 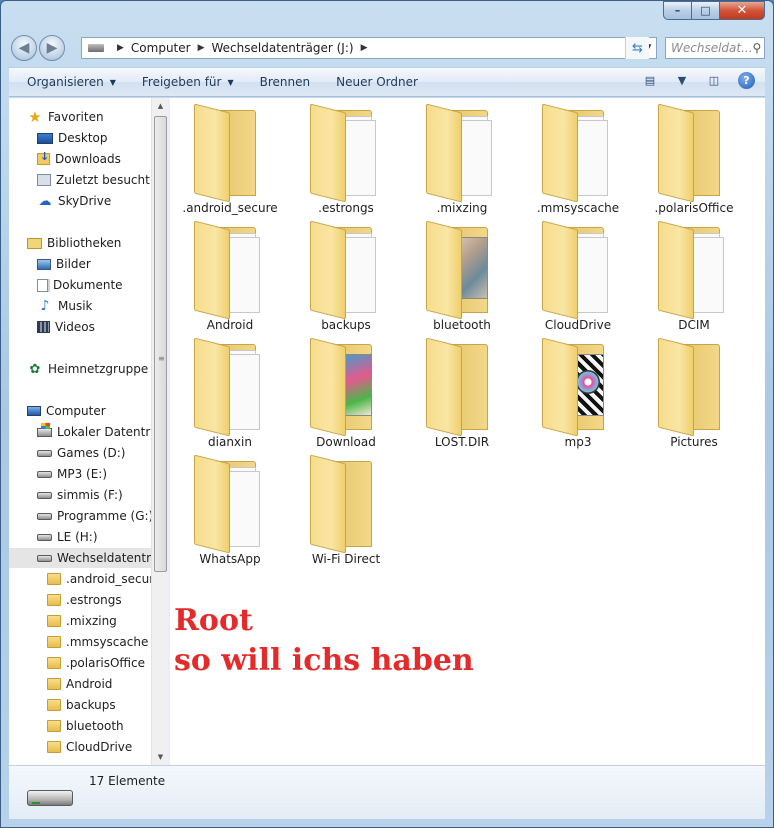 I want to click on folder-tile: .polarisOffice, so click(x=694, y=158).